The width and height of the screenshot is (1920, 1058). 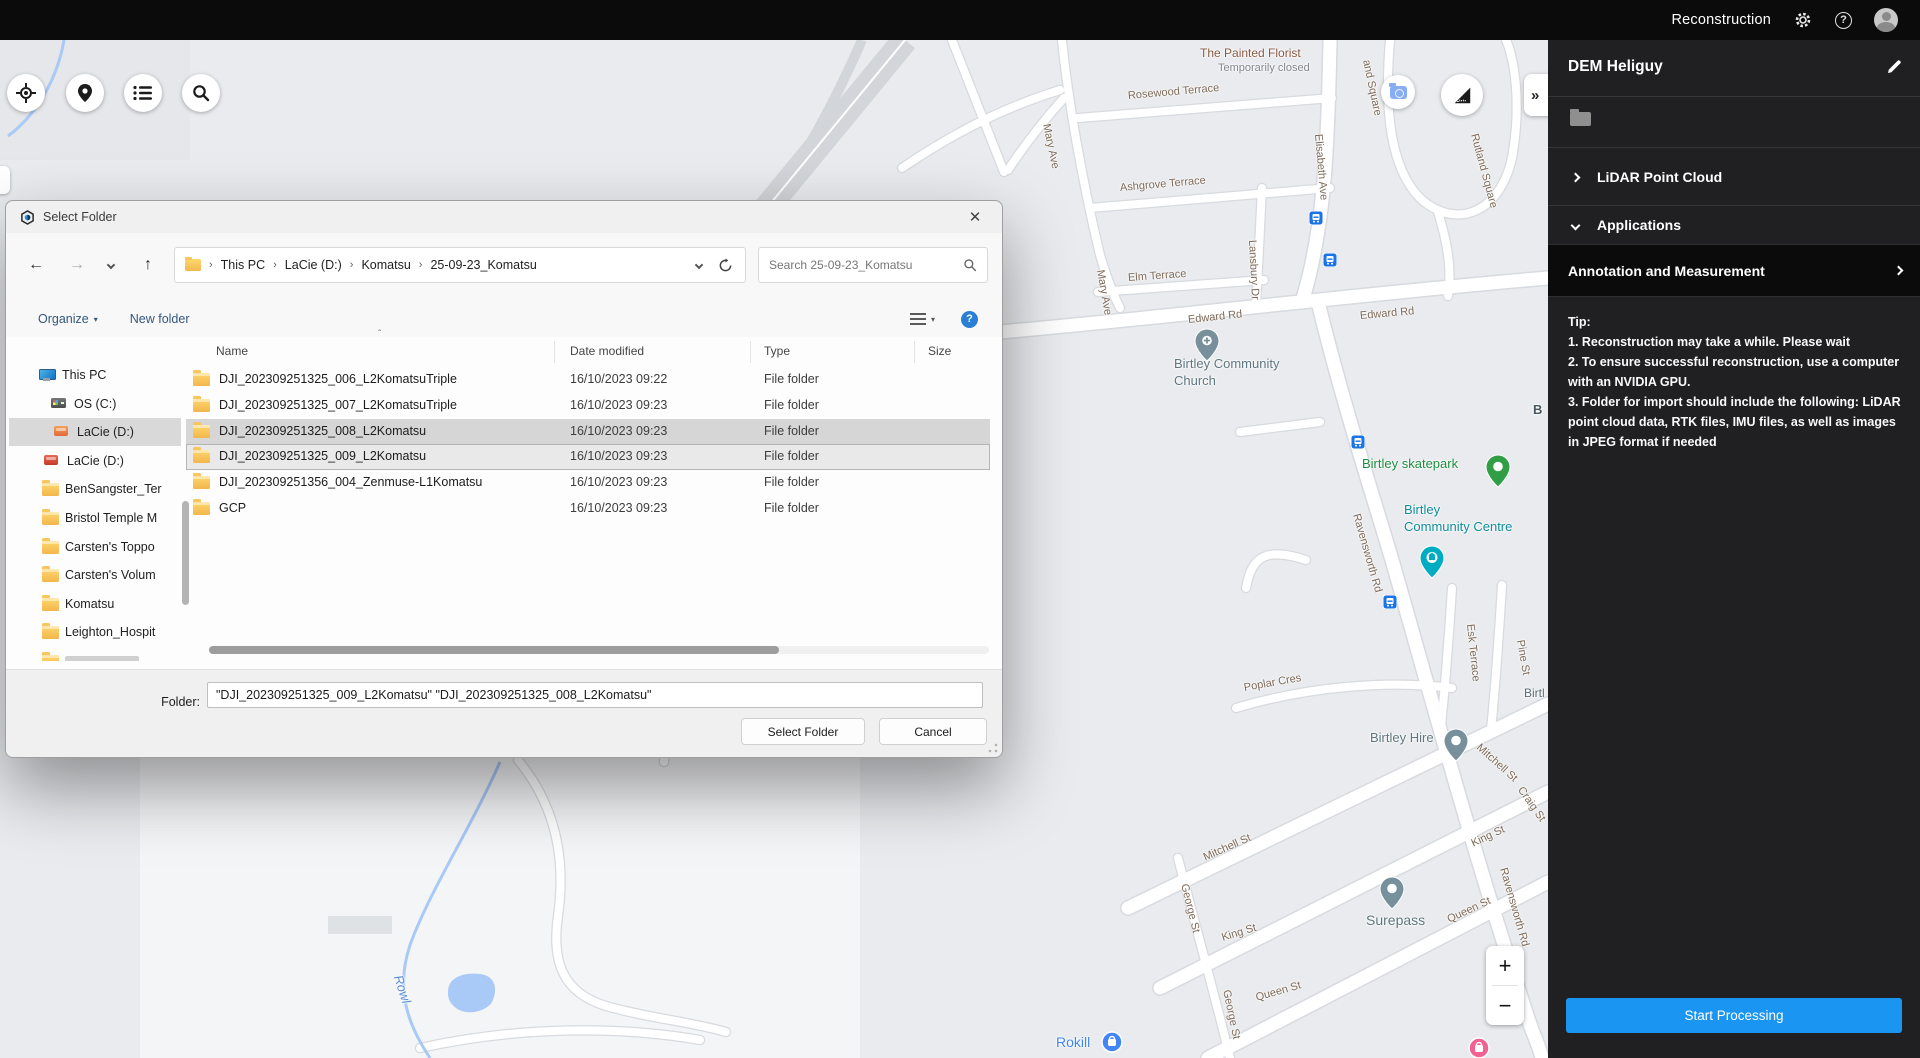 I want to click on search-input: Search 25-09-23_Komatsu, so click(x=873, y=265).